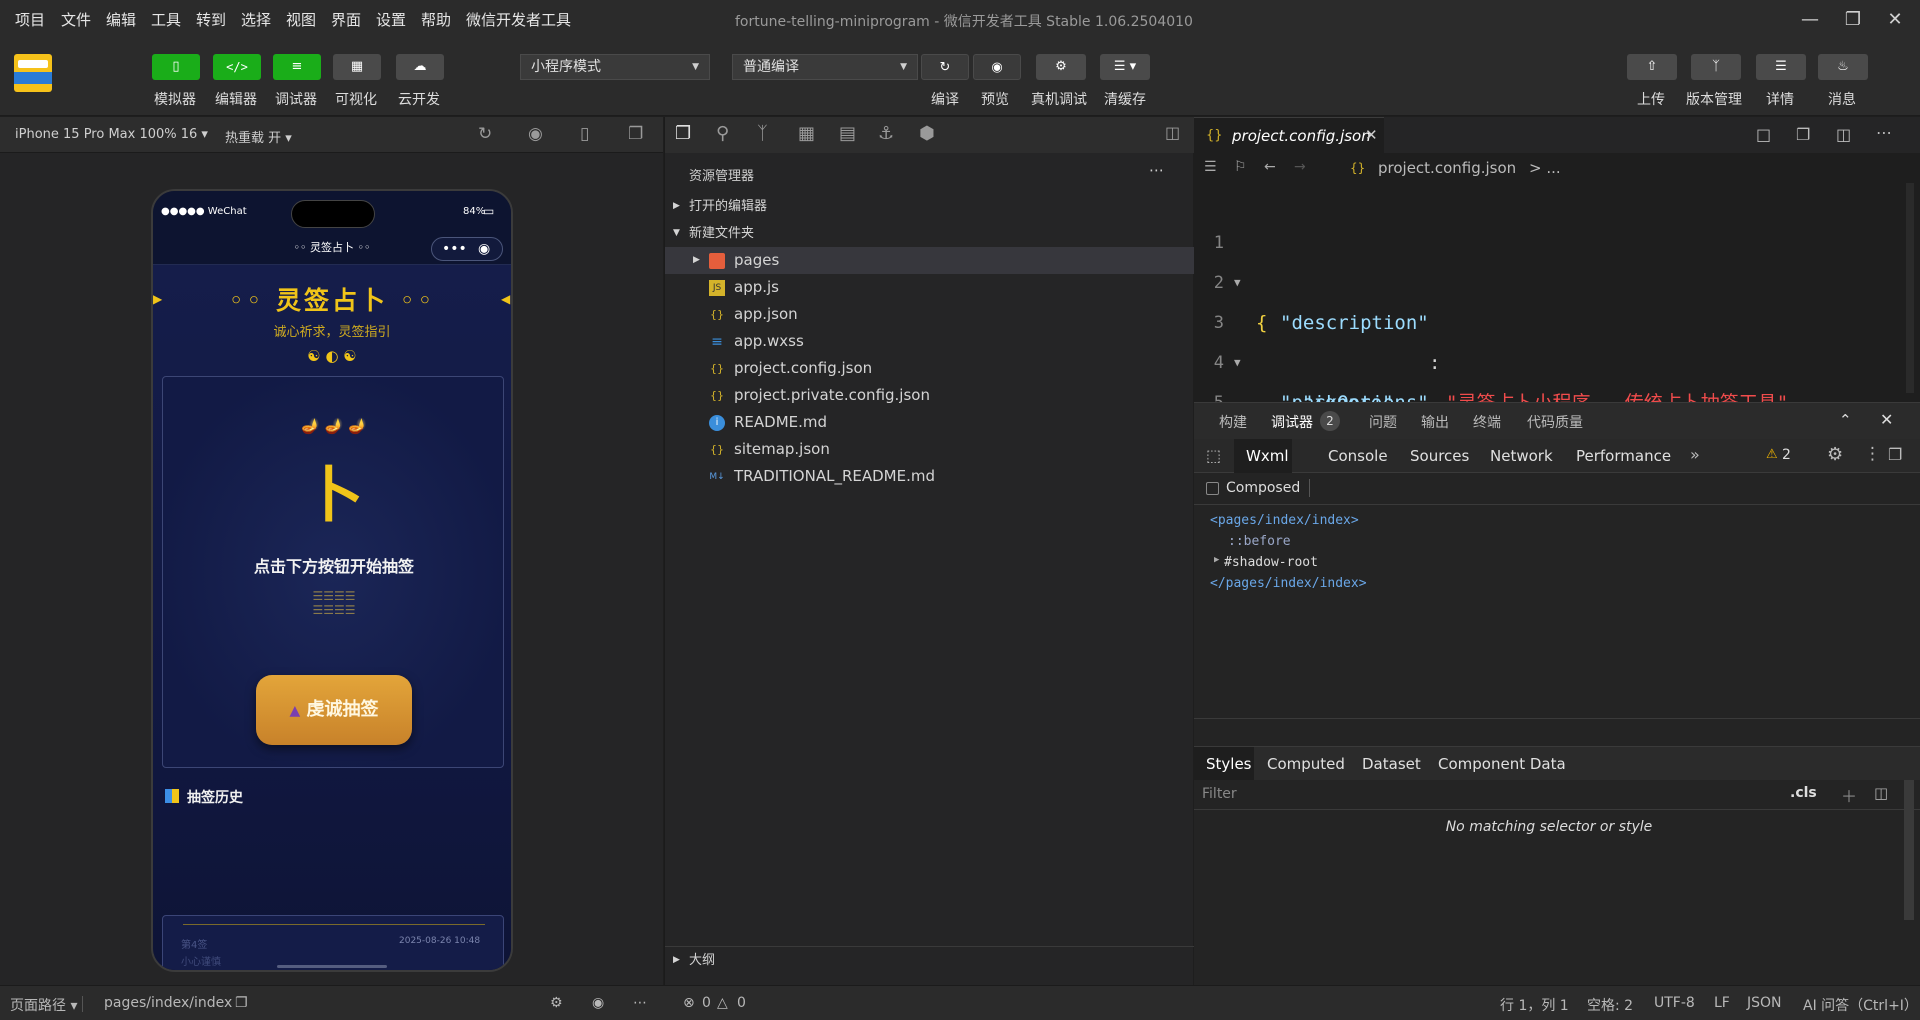  Describe the element at coordinates (1125, 67) in the screenshot. I see `clear-cache-button: ☰ ▾` at that location.